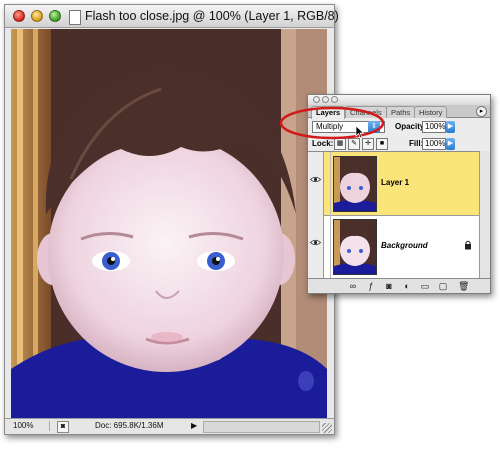 This screenshot has height=457, width=500. I want to click on annotation-circle, so click(332, 123).